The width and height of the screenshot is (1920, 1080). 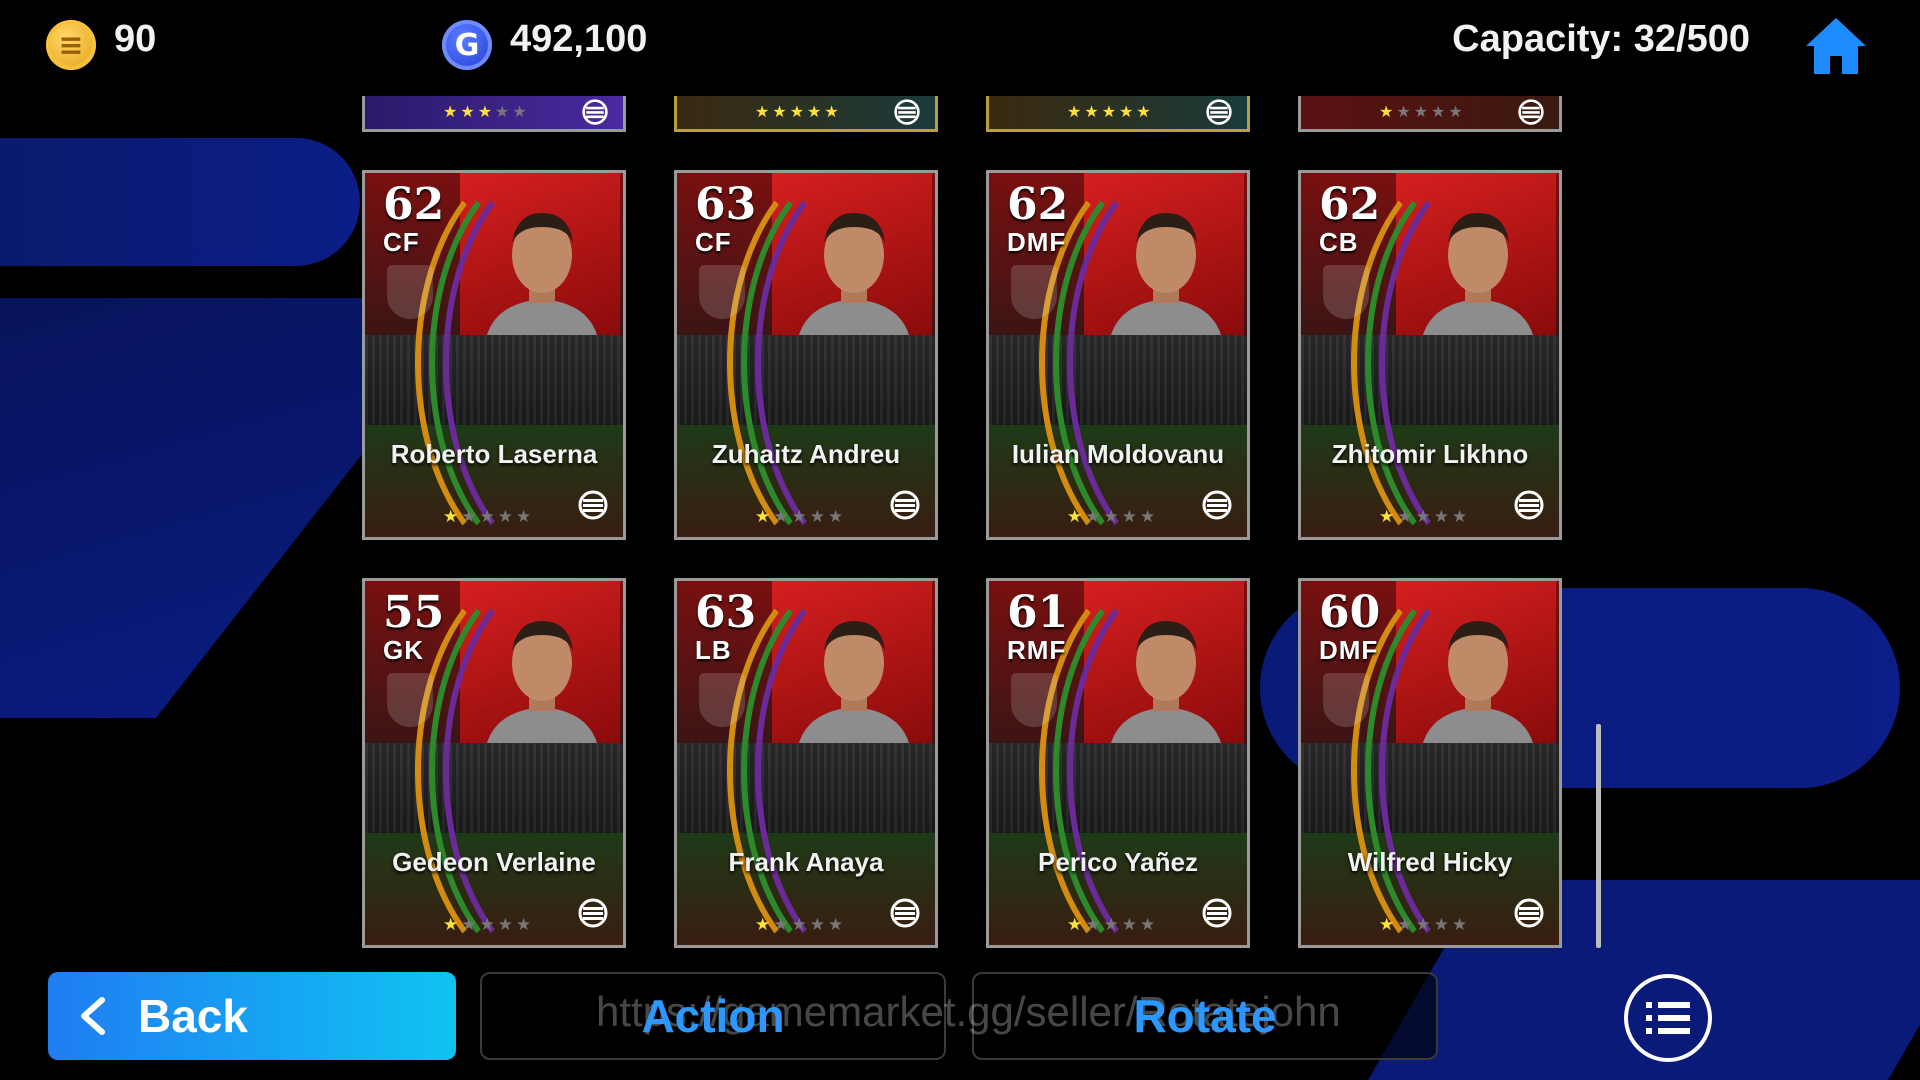 What do you see at coordinates (1118, 454) in the screenshot?
I see `player-name: Iulian Moldovanu` at bounding box center [1118, 454].